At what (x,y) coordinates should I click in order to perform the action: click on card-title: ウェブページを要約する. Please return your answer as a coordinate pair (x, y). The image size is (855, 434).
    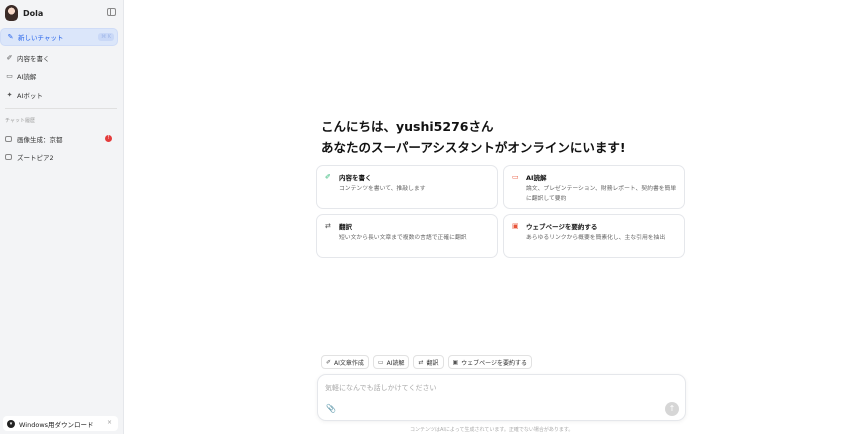
    Looking at the image, I should click on (562, 227).